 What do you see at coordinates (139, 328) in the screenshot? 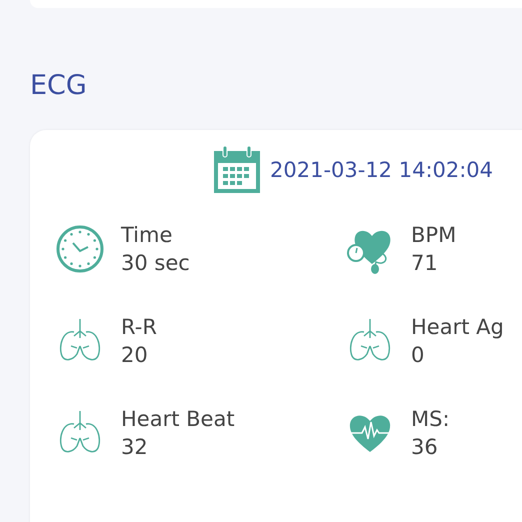
I see `metric-label: R-R` at bounding box center [139, 328].